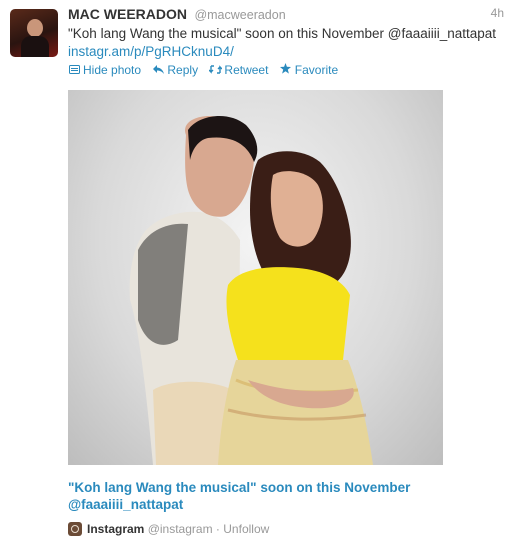 This screenshot has height=547, width=514. I want to click on retweet-label: Retweet, so click(246, 70).